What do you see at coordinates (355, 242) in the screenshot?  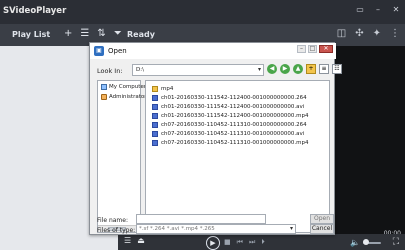 I see `volume-icon: 🔈` at bounding box center [355, 242].